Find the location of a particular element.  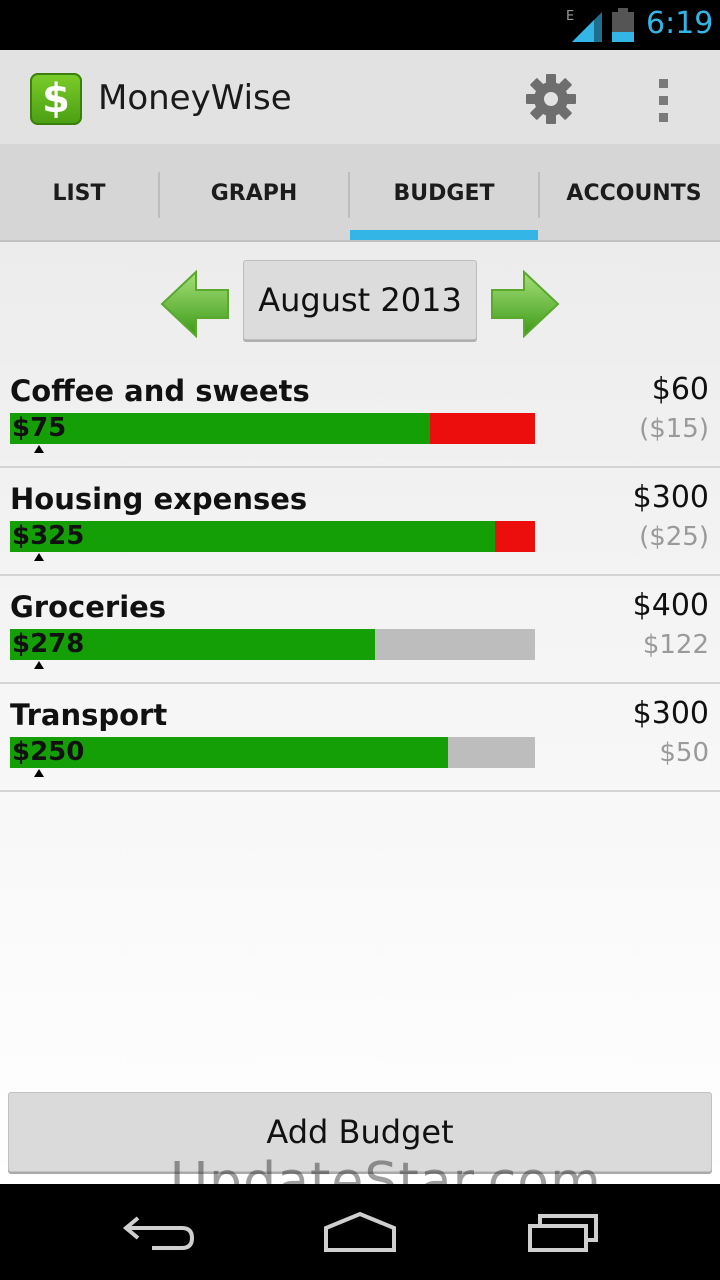

selected-tab-indicator is located at coordinates (444, 235).